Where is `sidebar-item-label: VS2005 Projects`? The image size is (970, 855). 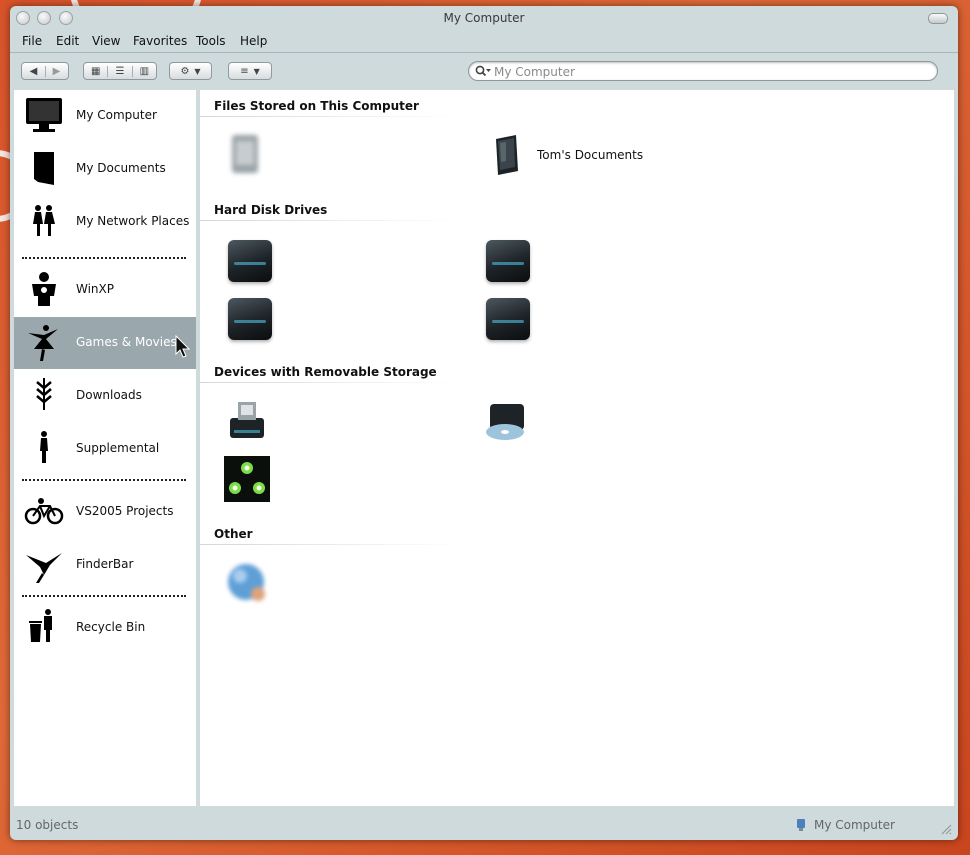
sidebar-item-label: VS2005 Projects is located at coordinates (125, 511).